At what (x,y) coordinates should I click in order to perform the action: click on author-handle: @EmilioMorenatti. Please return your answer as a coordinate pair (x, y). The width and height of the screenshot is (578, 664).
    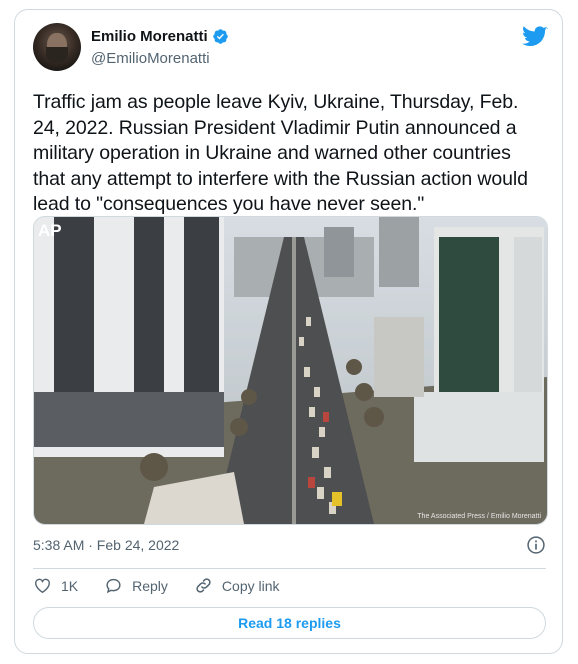
    Looking at the image, I should click on (150, 58).